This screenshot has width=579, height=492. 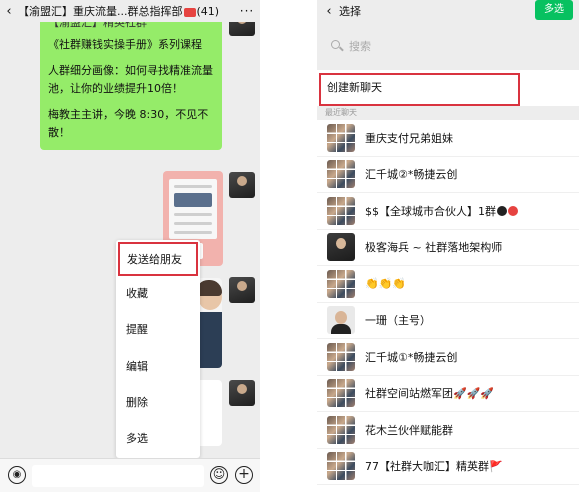 I want to click on menu-item-remind: 提醒, so click(x=158, y=330).